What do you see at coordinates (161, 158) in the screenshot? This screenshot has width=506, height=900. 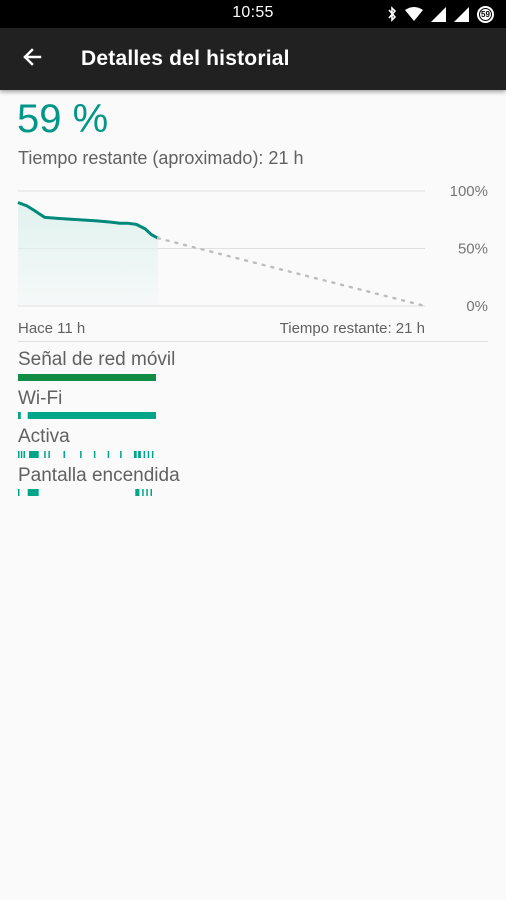 I see `remaining-time: Tiempo restante (aproximado): 21 h` at bounding box center [161, 158].